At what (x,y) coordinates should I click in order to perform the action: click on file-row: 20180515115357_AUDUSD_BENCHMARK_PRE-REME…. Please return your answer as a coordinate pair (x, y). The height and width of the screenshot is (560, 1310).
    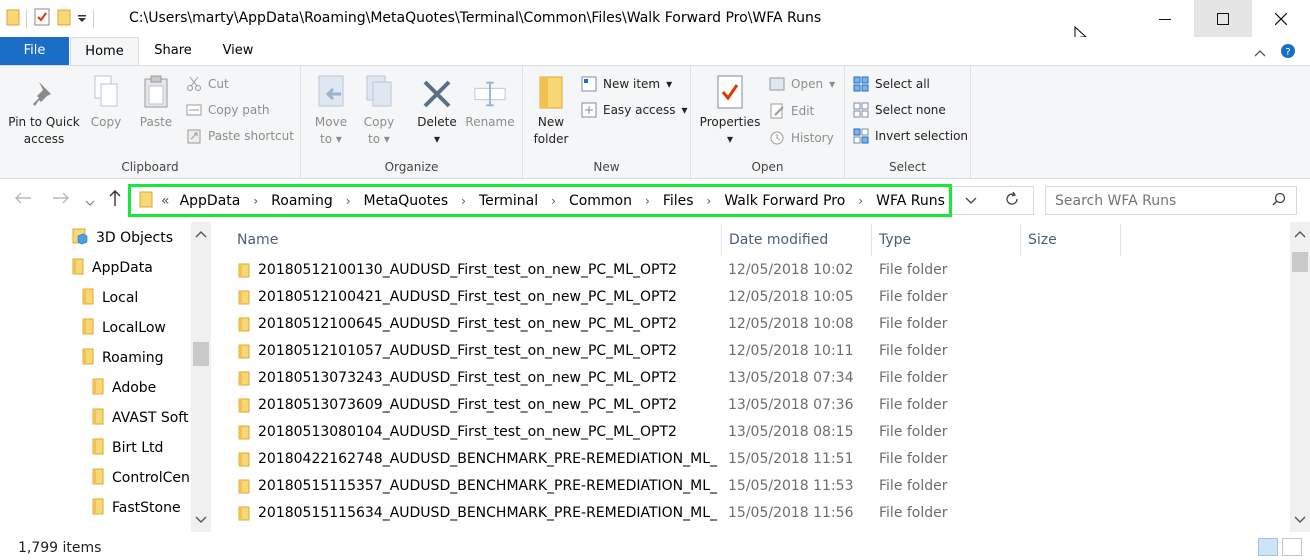
    Looking at the image, I should click on (666, 485).